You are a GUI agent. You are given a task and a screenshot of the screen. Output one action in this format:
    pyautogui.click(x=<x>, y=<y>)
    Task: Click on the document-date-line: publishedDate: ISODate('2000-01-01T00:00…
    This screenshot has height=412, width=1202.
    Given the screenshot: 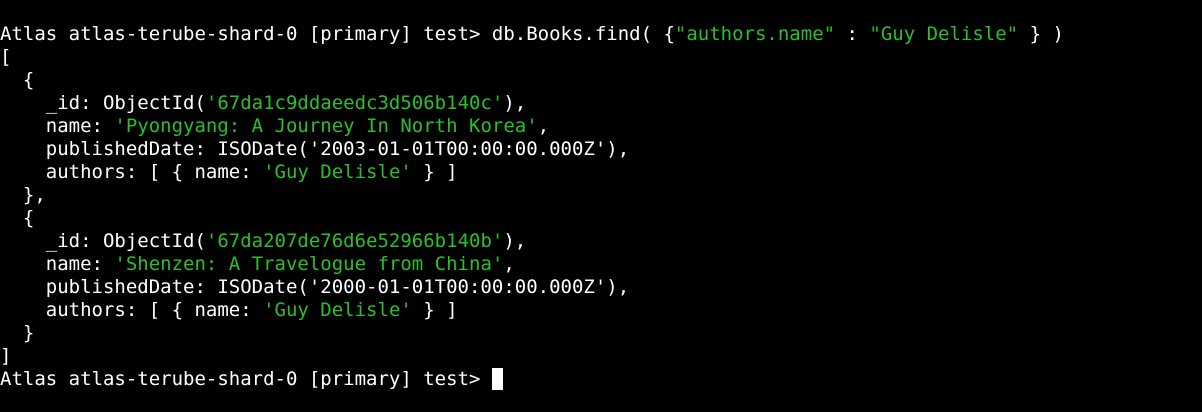 What is the action you would take?
    pyautogui.click(x=315, y=287)
    